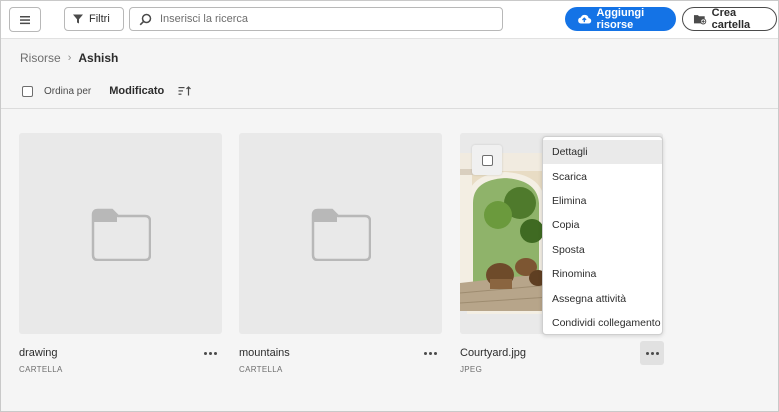 The height and width of the screenshot is (412, 779). I want to click on menu-item-copy: Copia, so click(602, 225).